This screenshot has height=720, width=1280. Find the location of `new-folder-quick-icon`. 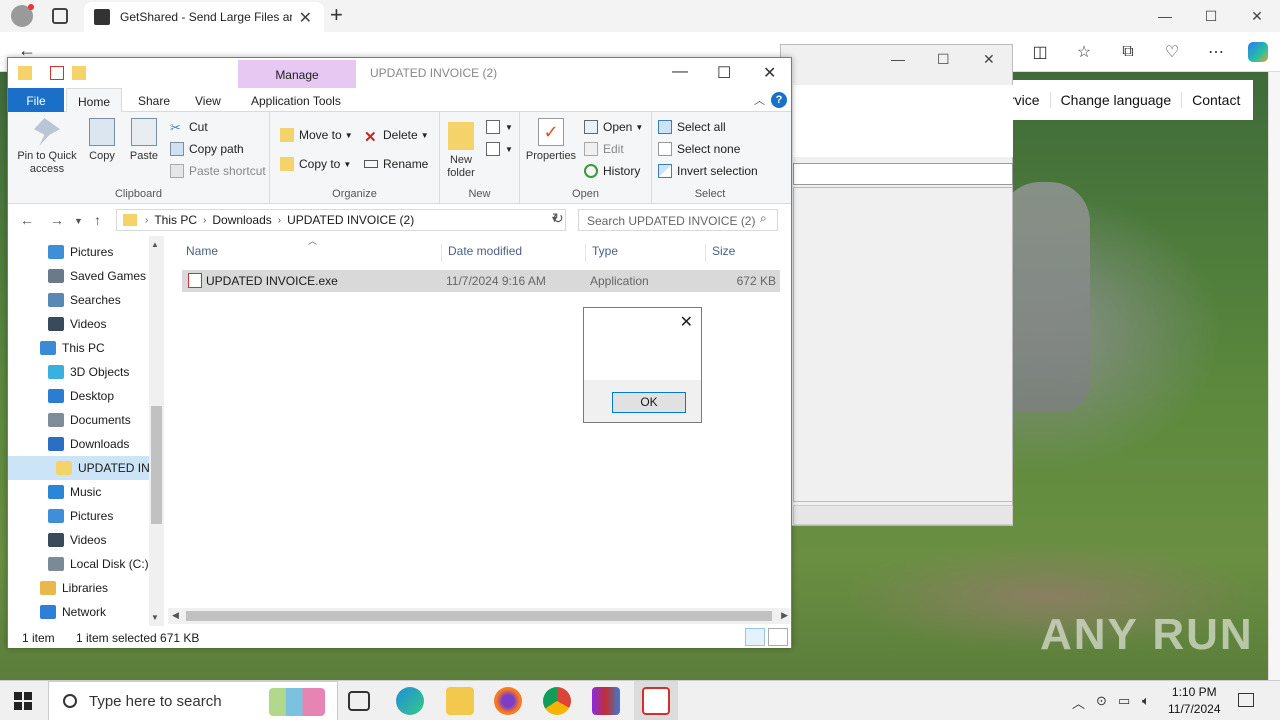

new-folder-quick-icon is located at coordinates (79, 73).